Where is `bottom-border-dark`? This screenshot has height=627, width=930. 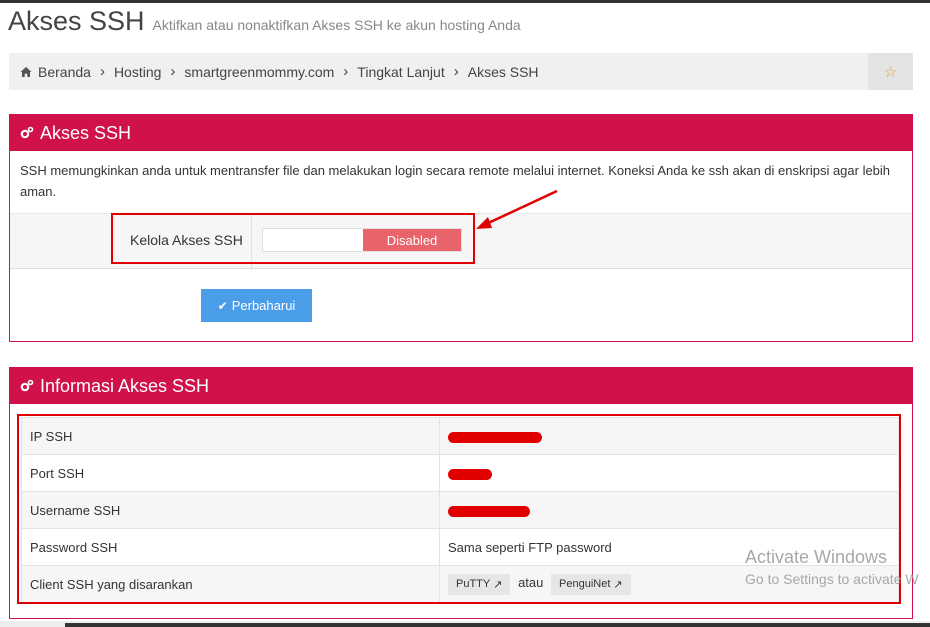 bottom-border-dark is located at coordinates (497, 625).